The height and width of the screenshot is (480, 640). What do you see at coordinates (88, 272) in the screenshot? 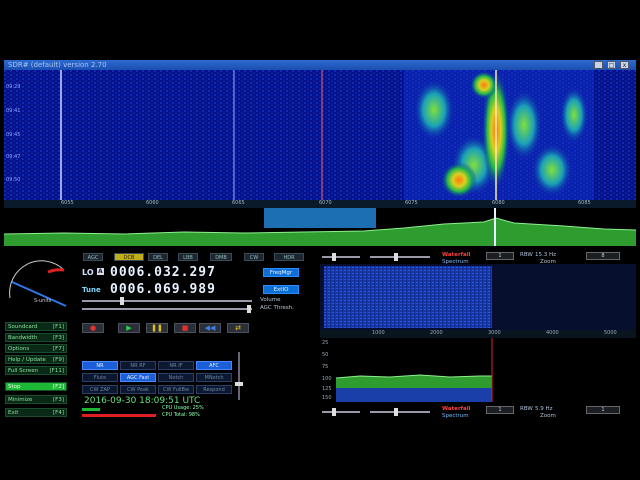
I see `lo-label: LO` at bounding box center [88, 272].